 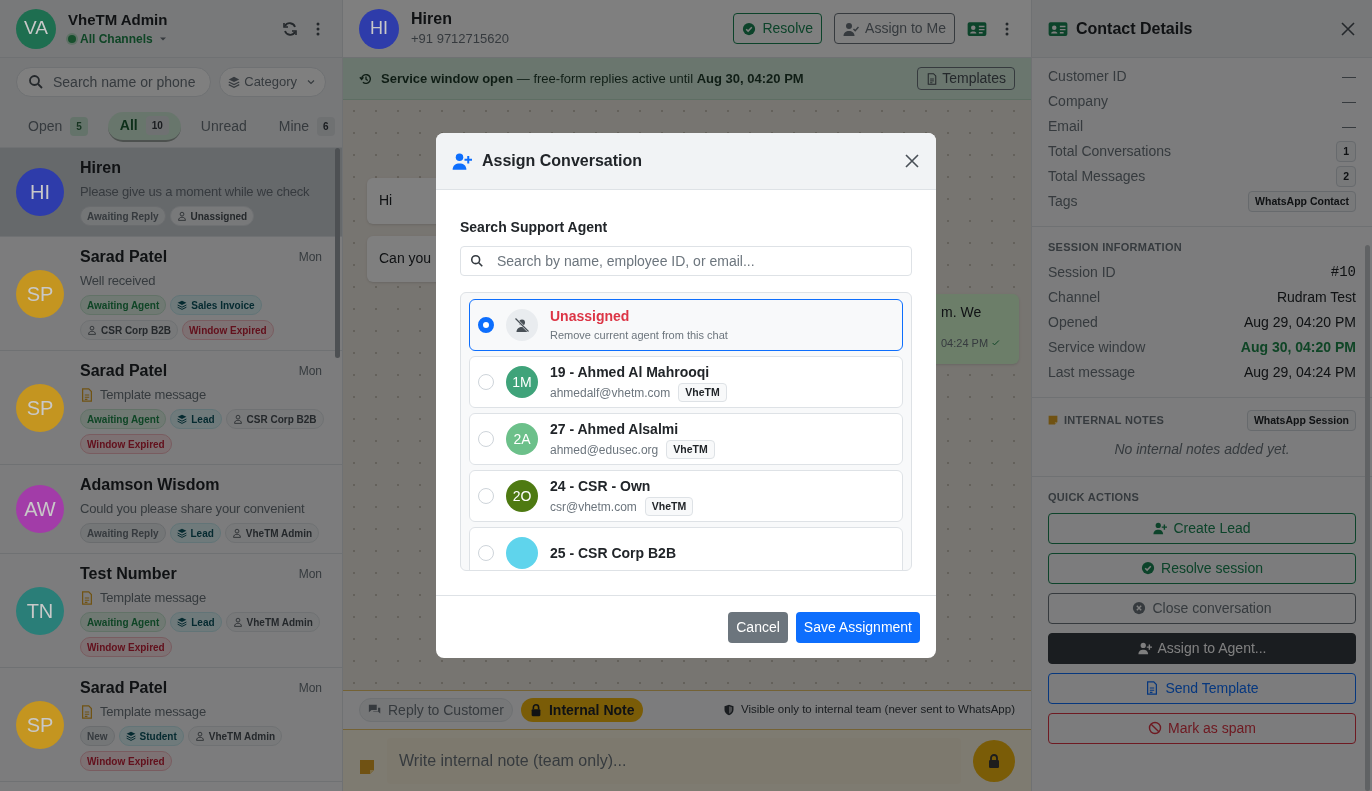 I want to click on message-text: Hi, so click(x=386, y=200).